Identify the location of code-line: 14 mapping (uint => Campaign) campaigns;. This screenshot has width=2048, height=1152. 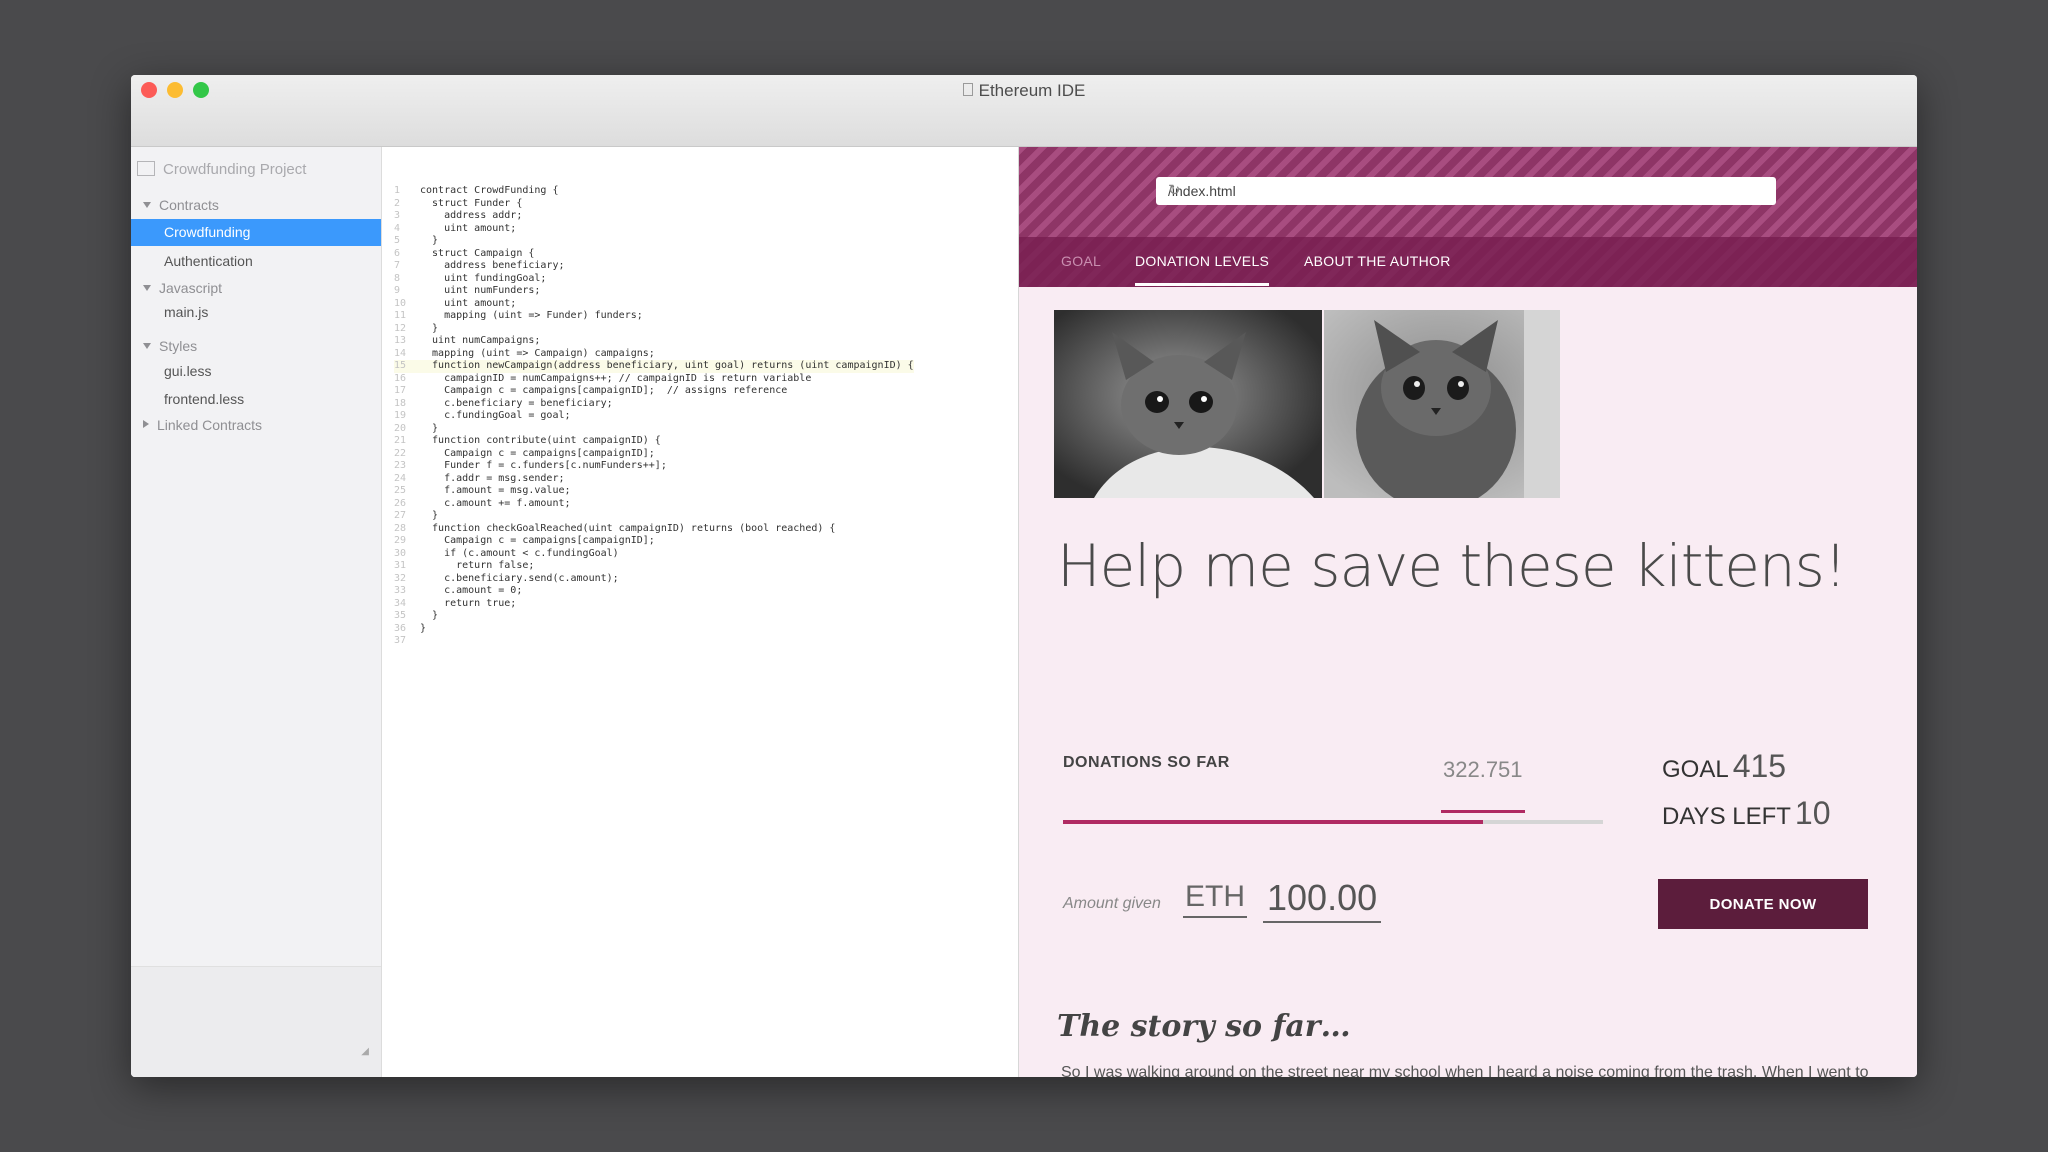
(654, 354).